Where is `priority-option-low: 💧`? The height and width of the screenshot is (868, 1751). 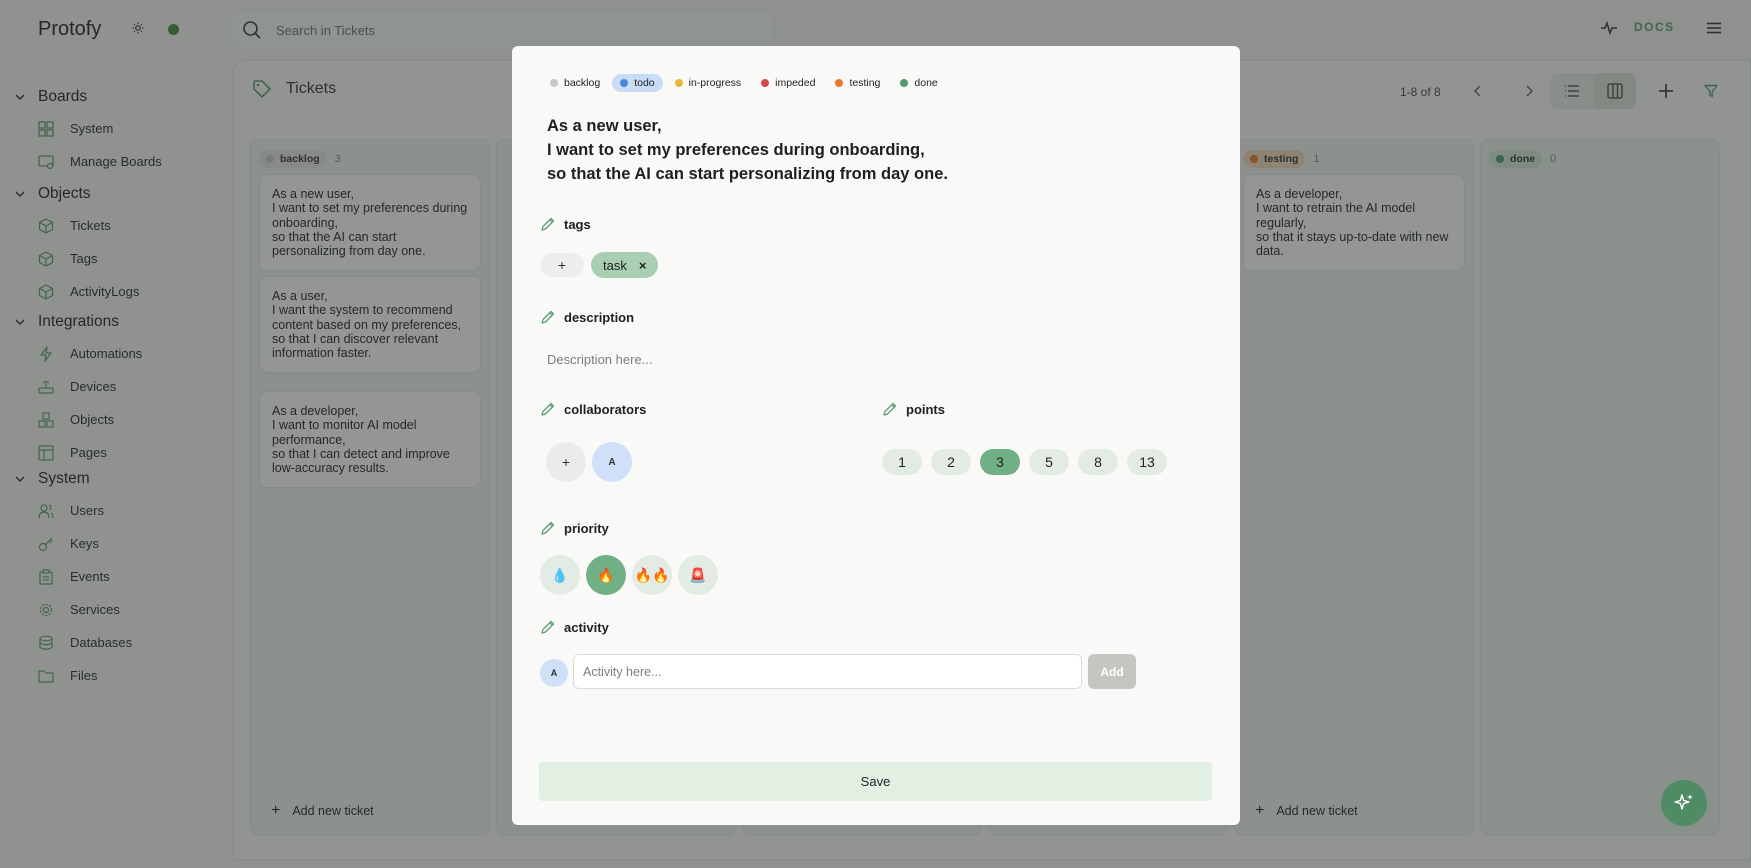 priority-option-low: 💧 is located at coordinates (560, 575).